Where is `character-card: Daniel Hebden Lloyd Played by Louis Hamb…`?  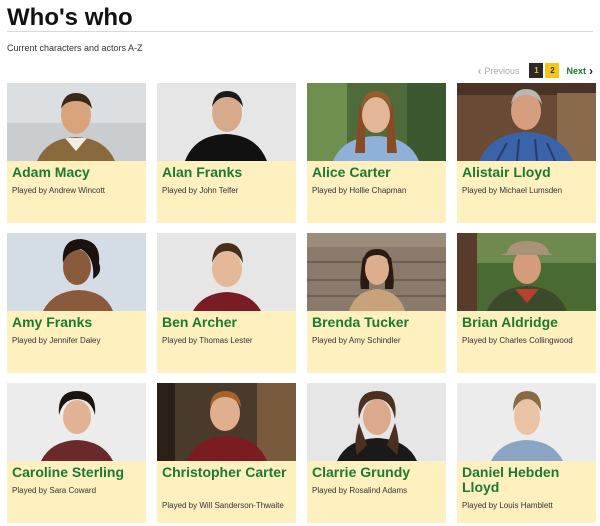
character-card: Daniel Hebden Lloyd Played by Louis Hamb… is located at coordinates (526, 453).